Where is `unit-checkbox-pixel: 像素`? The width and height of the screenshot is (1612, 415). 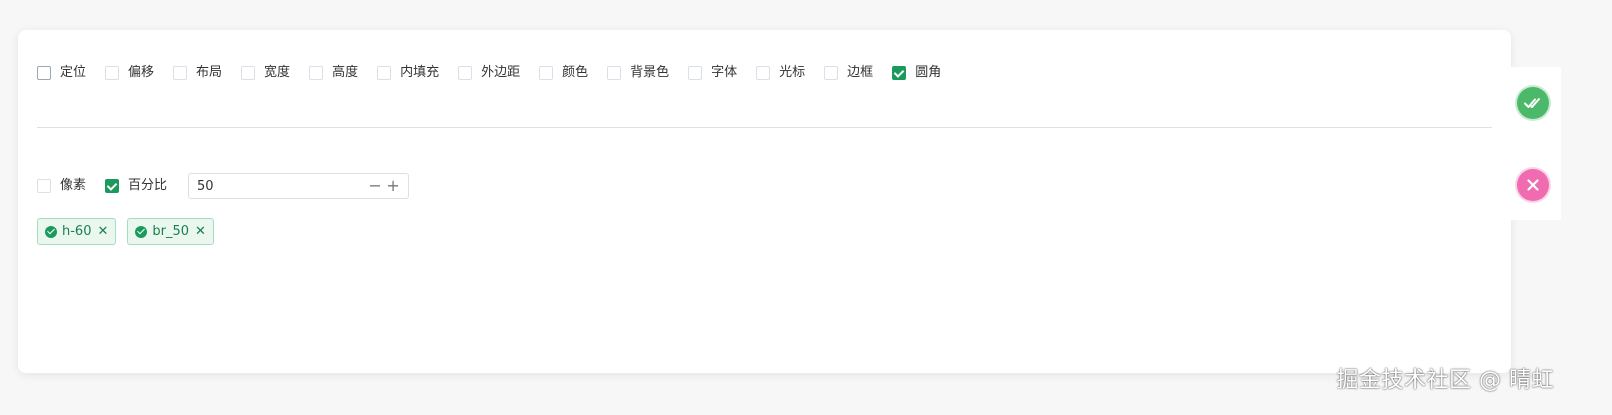
unit-checkbox-pixel: 像素 is located at coordinates (61, 186).